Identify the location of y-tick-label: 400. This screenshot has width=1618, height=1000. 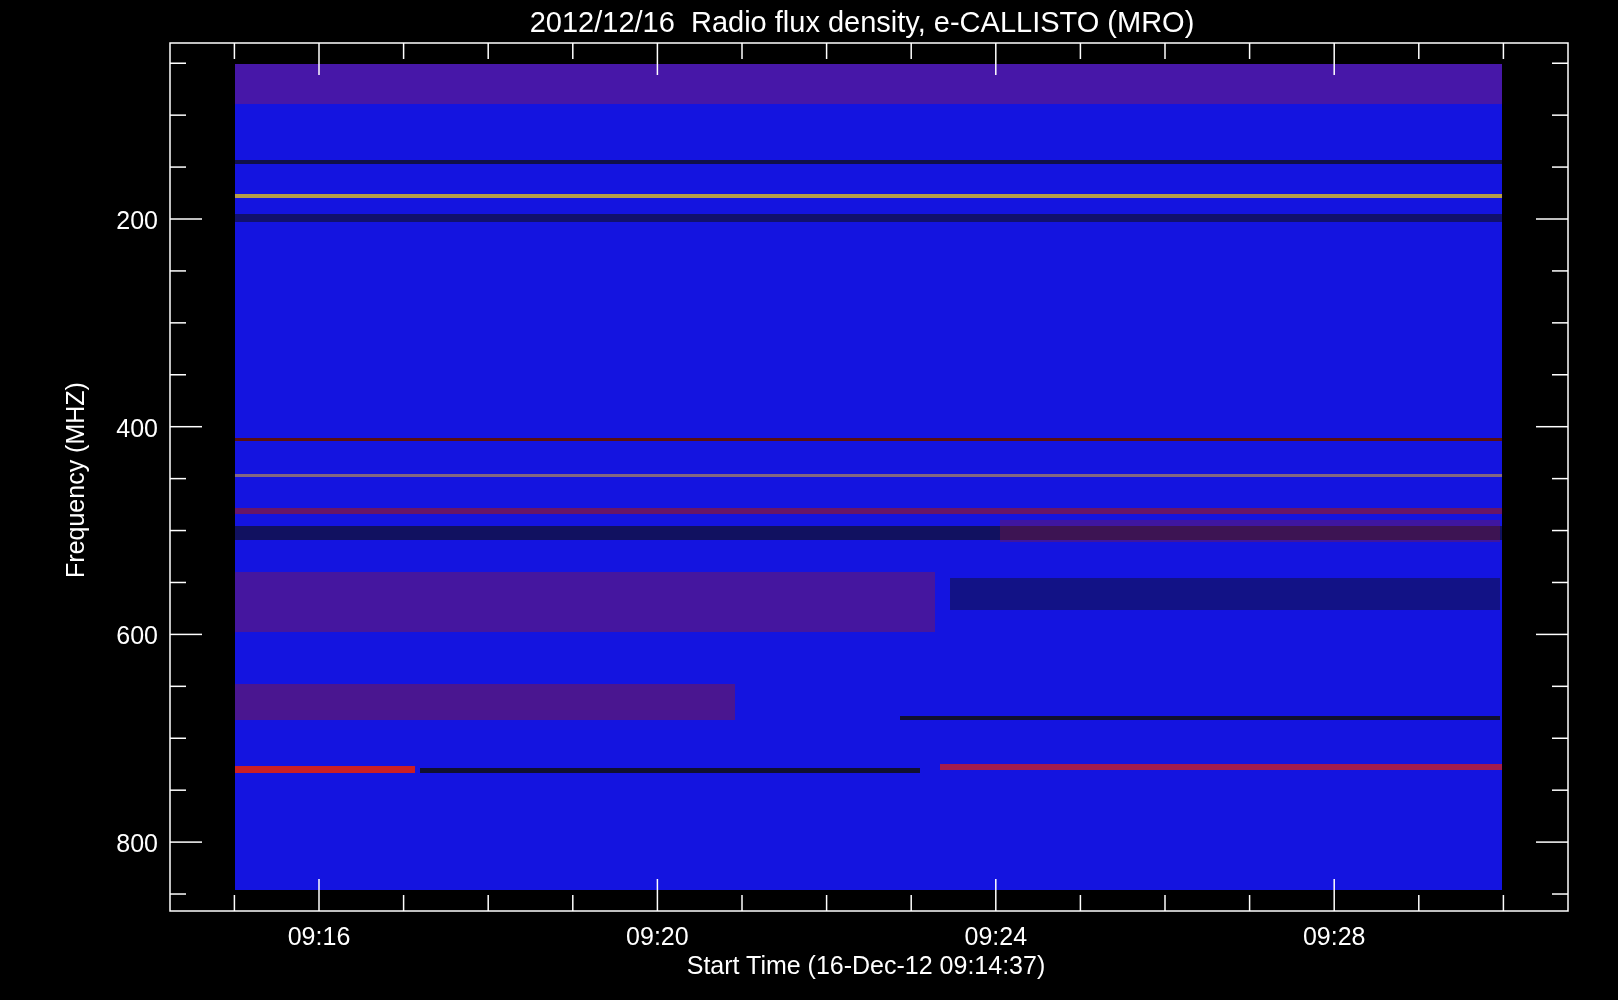
(137, 427).